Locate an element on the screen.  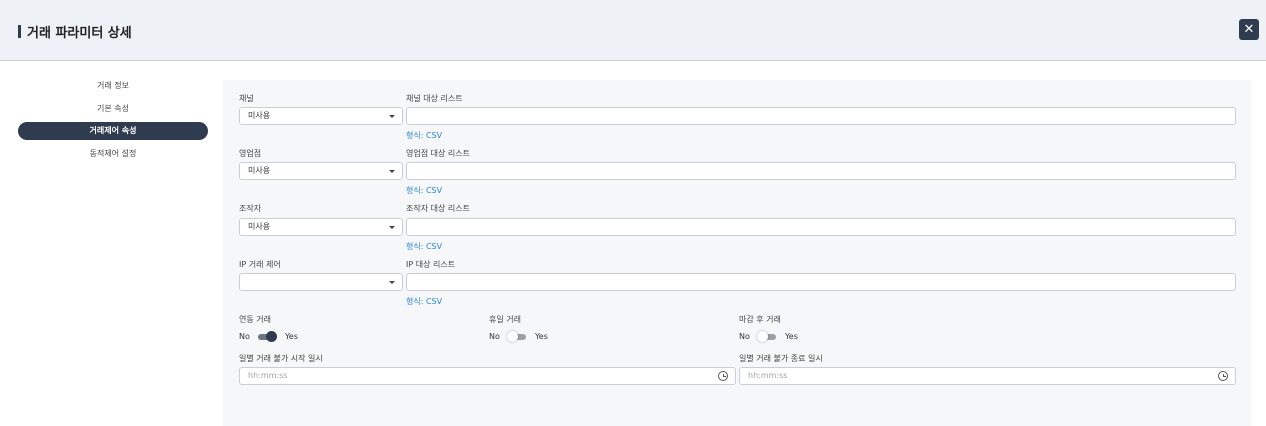
operator-list-label: 조작자 대상 리스트 is located at coordinates (438, 208).